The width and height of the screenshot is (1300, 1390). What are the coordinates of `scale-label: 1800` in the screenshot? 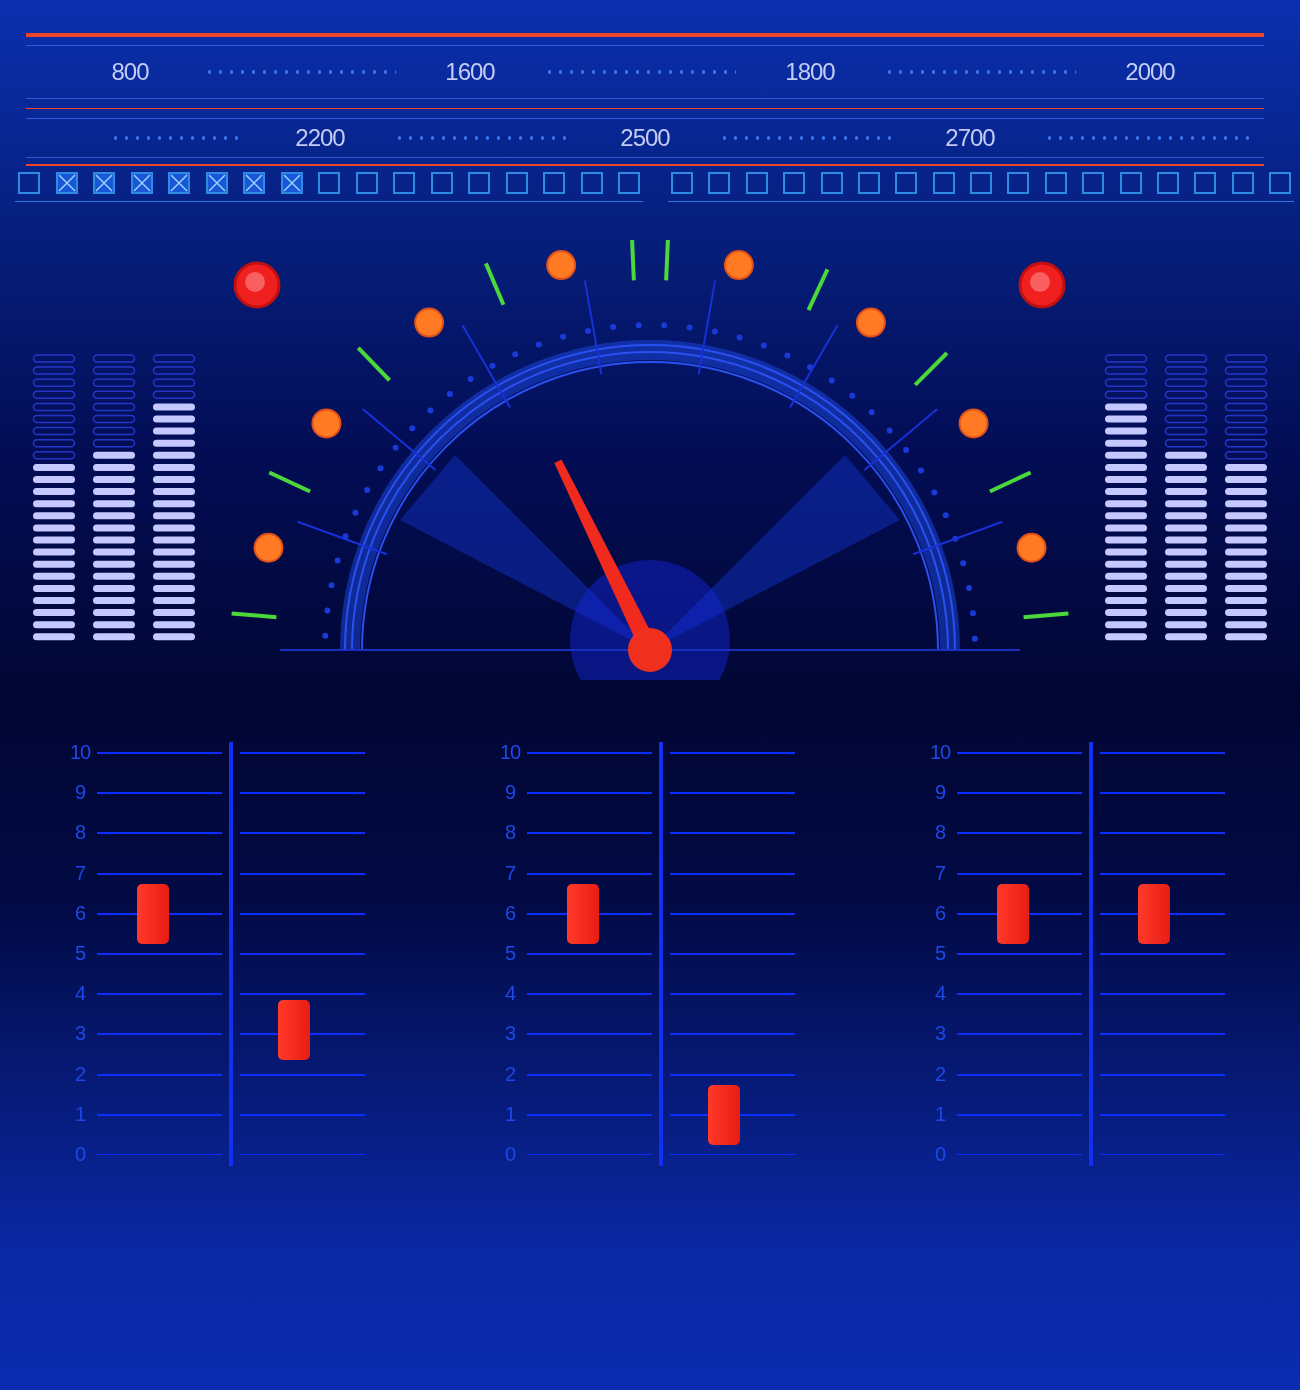 It's located at (810, 72).